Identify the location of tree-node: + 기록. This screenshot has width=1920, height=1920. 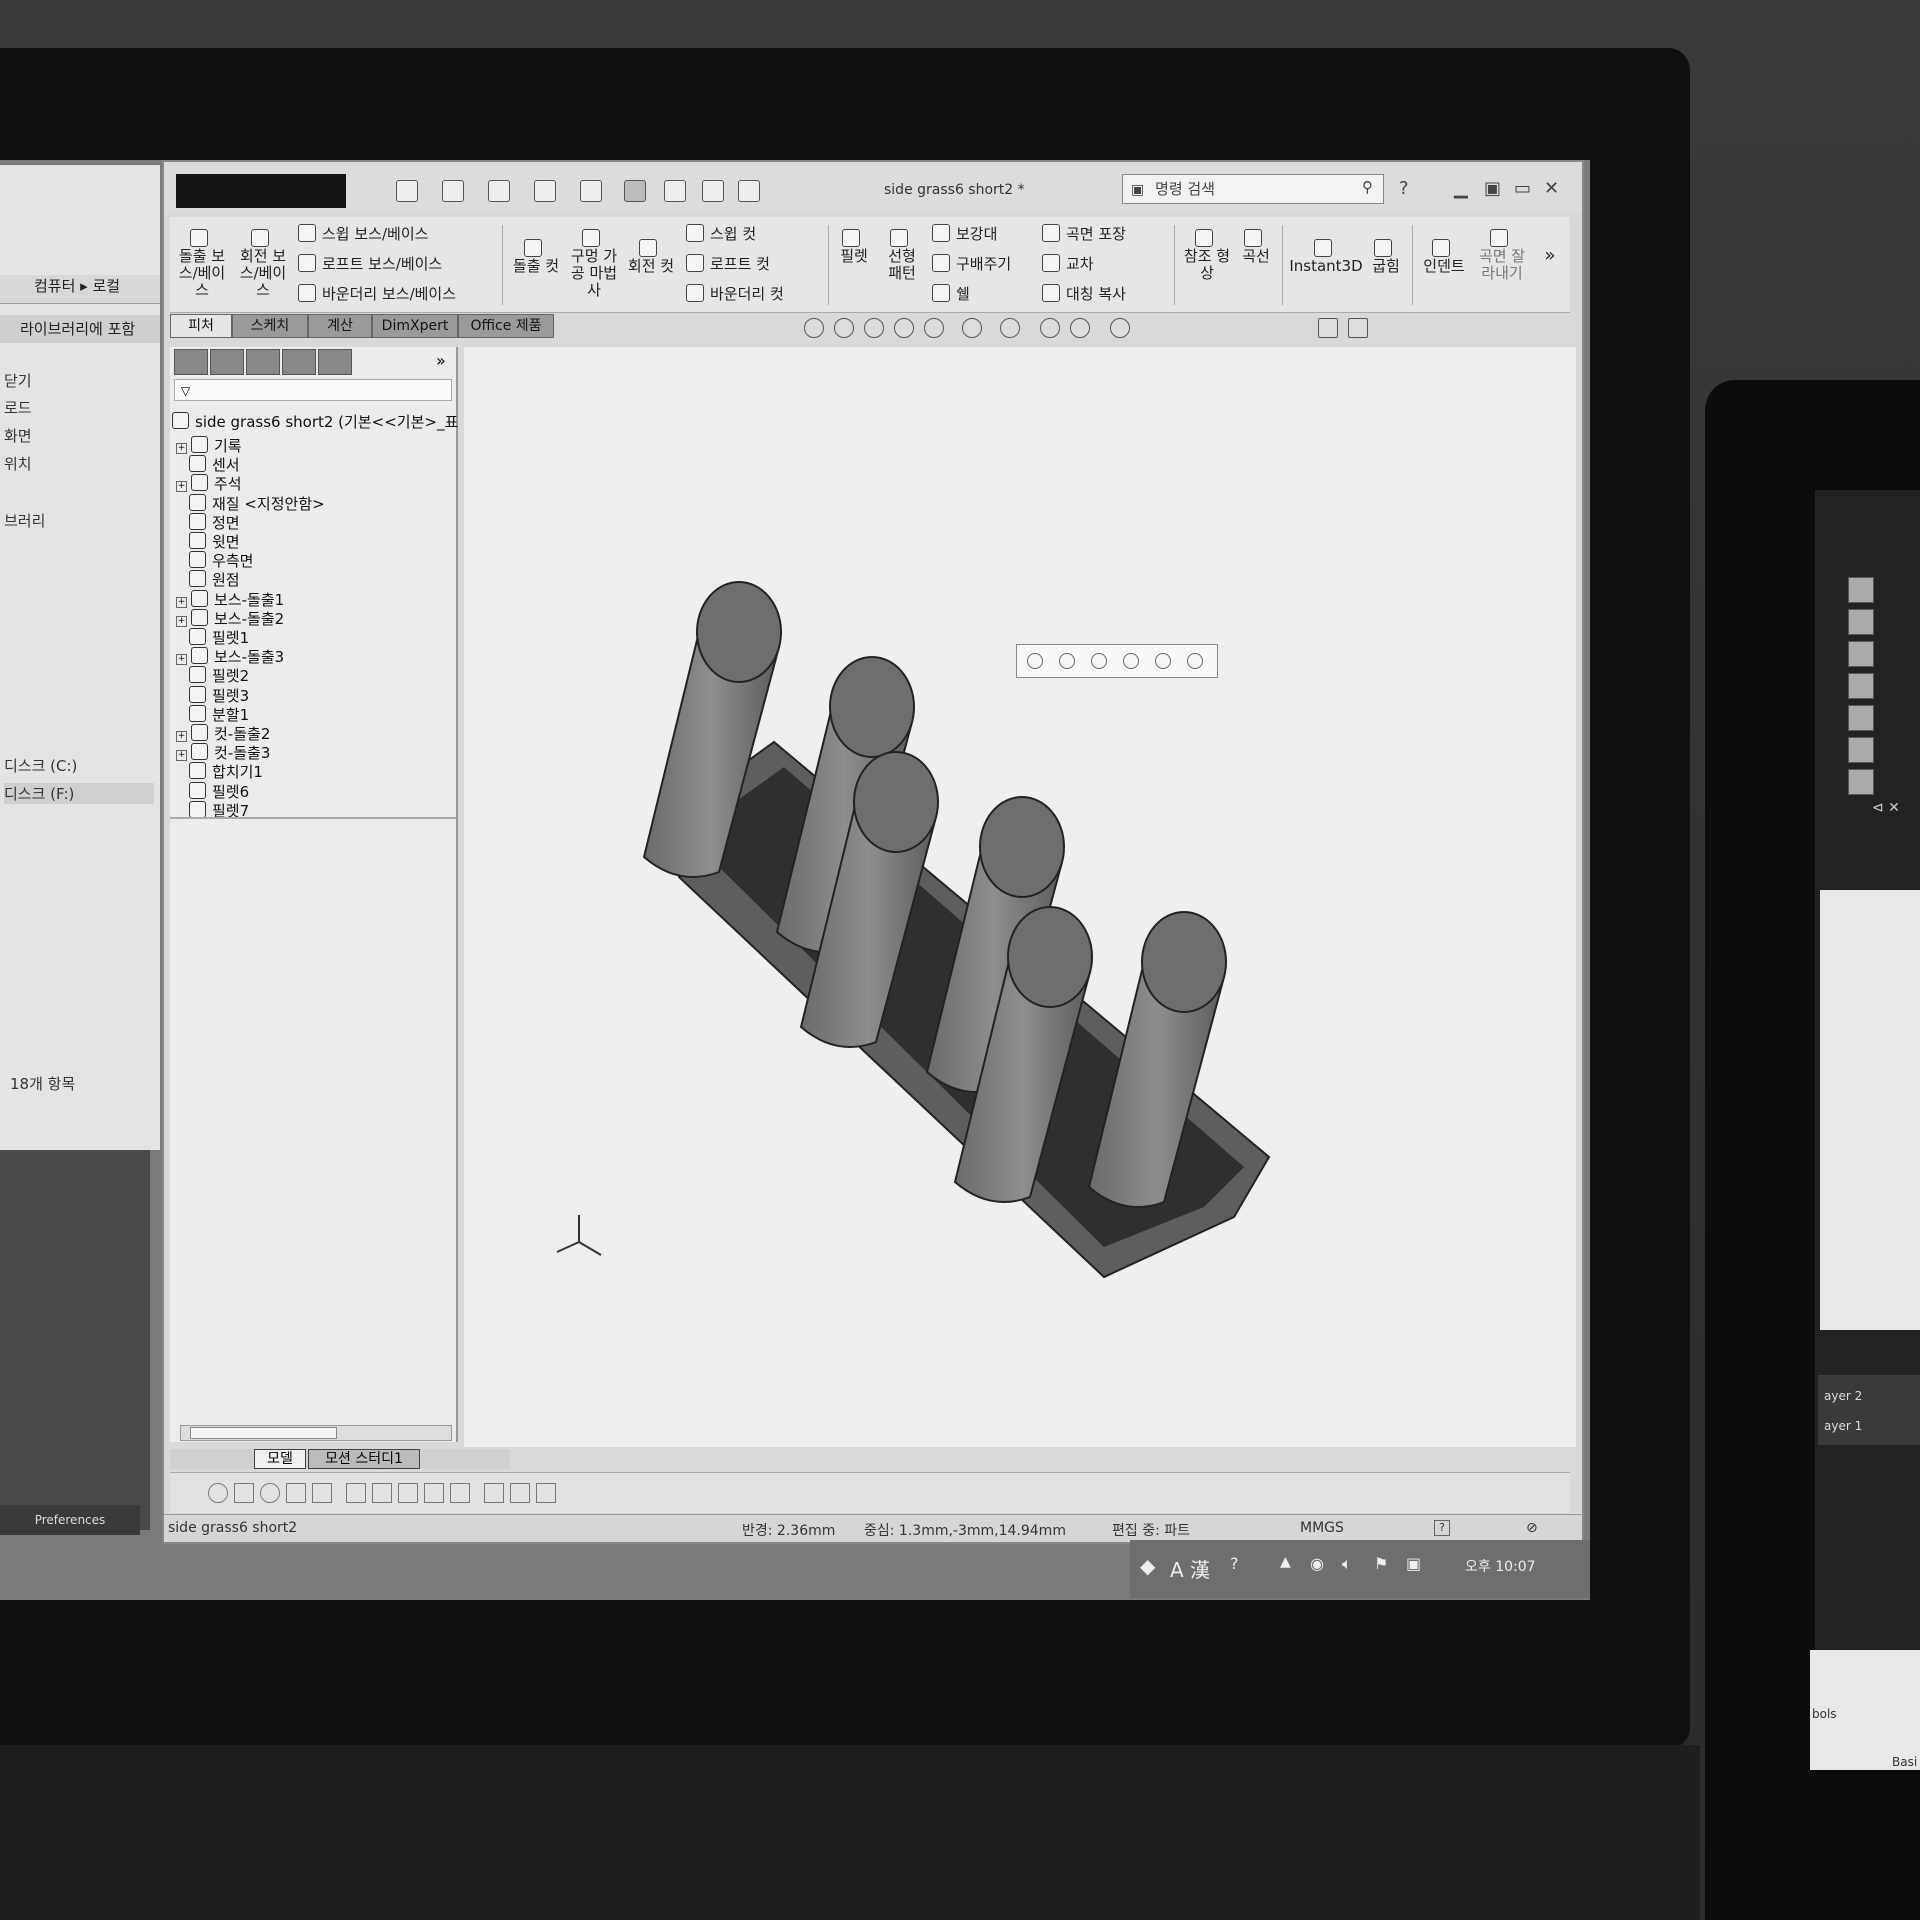
(209, 445).